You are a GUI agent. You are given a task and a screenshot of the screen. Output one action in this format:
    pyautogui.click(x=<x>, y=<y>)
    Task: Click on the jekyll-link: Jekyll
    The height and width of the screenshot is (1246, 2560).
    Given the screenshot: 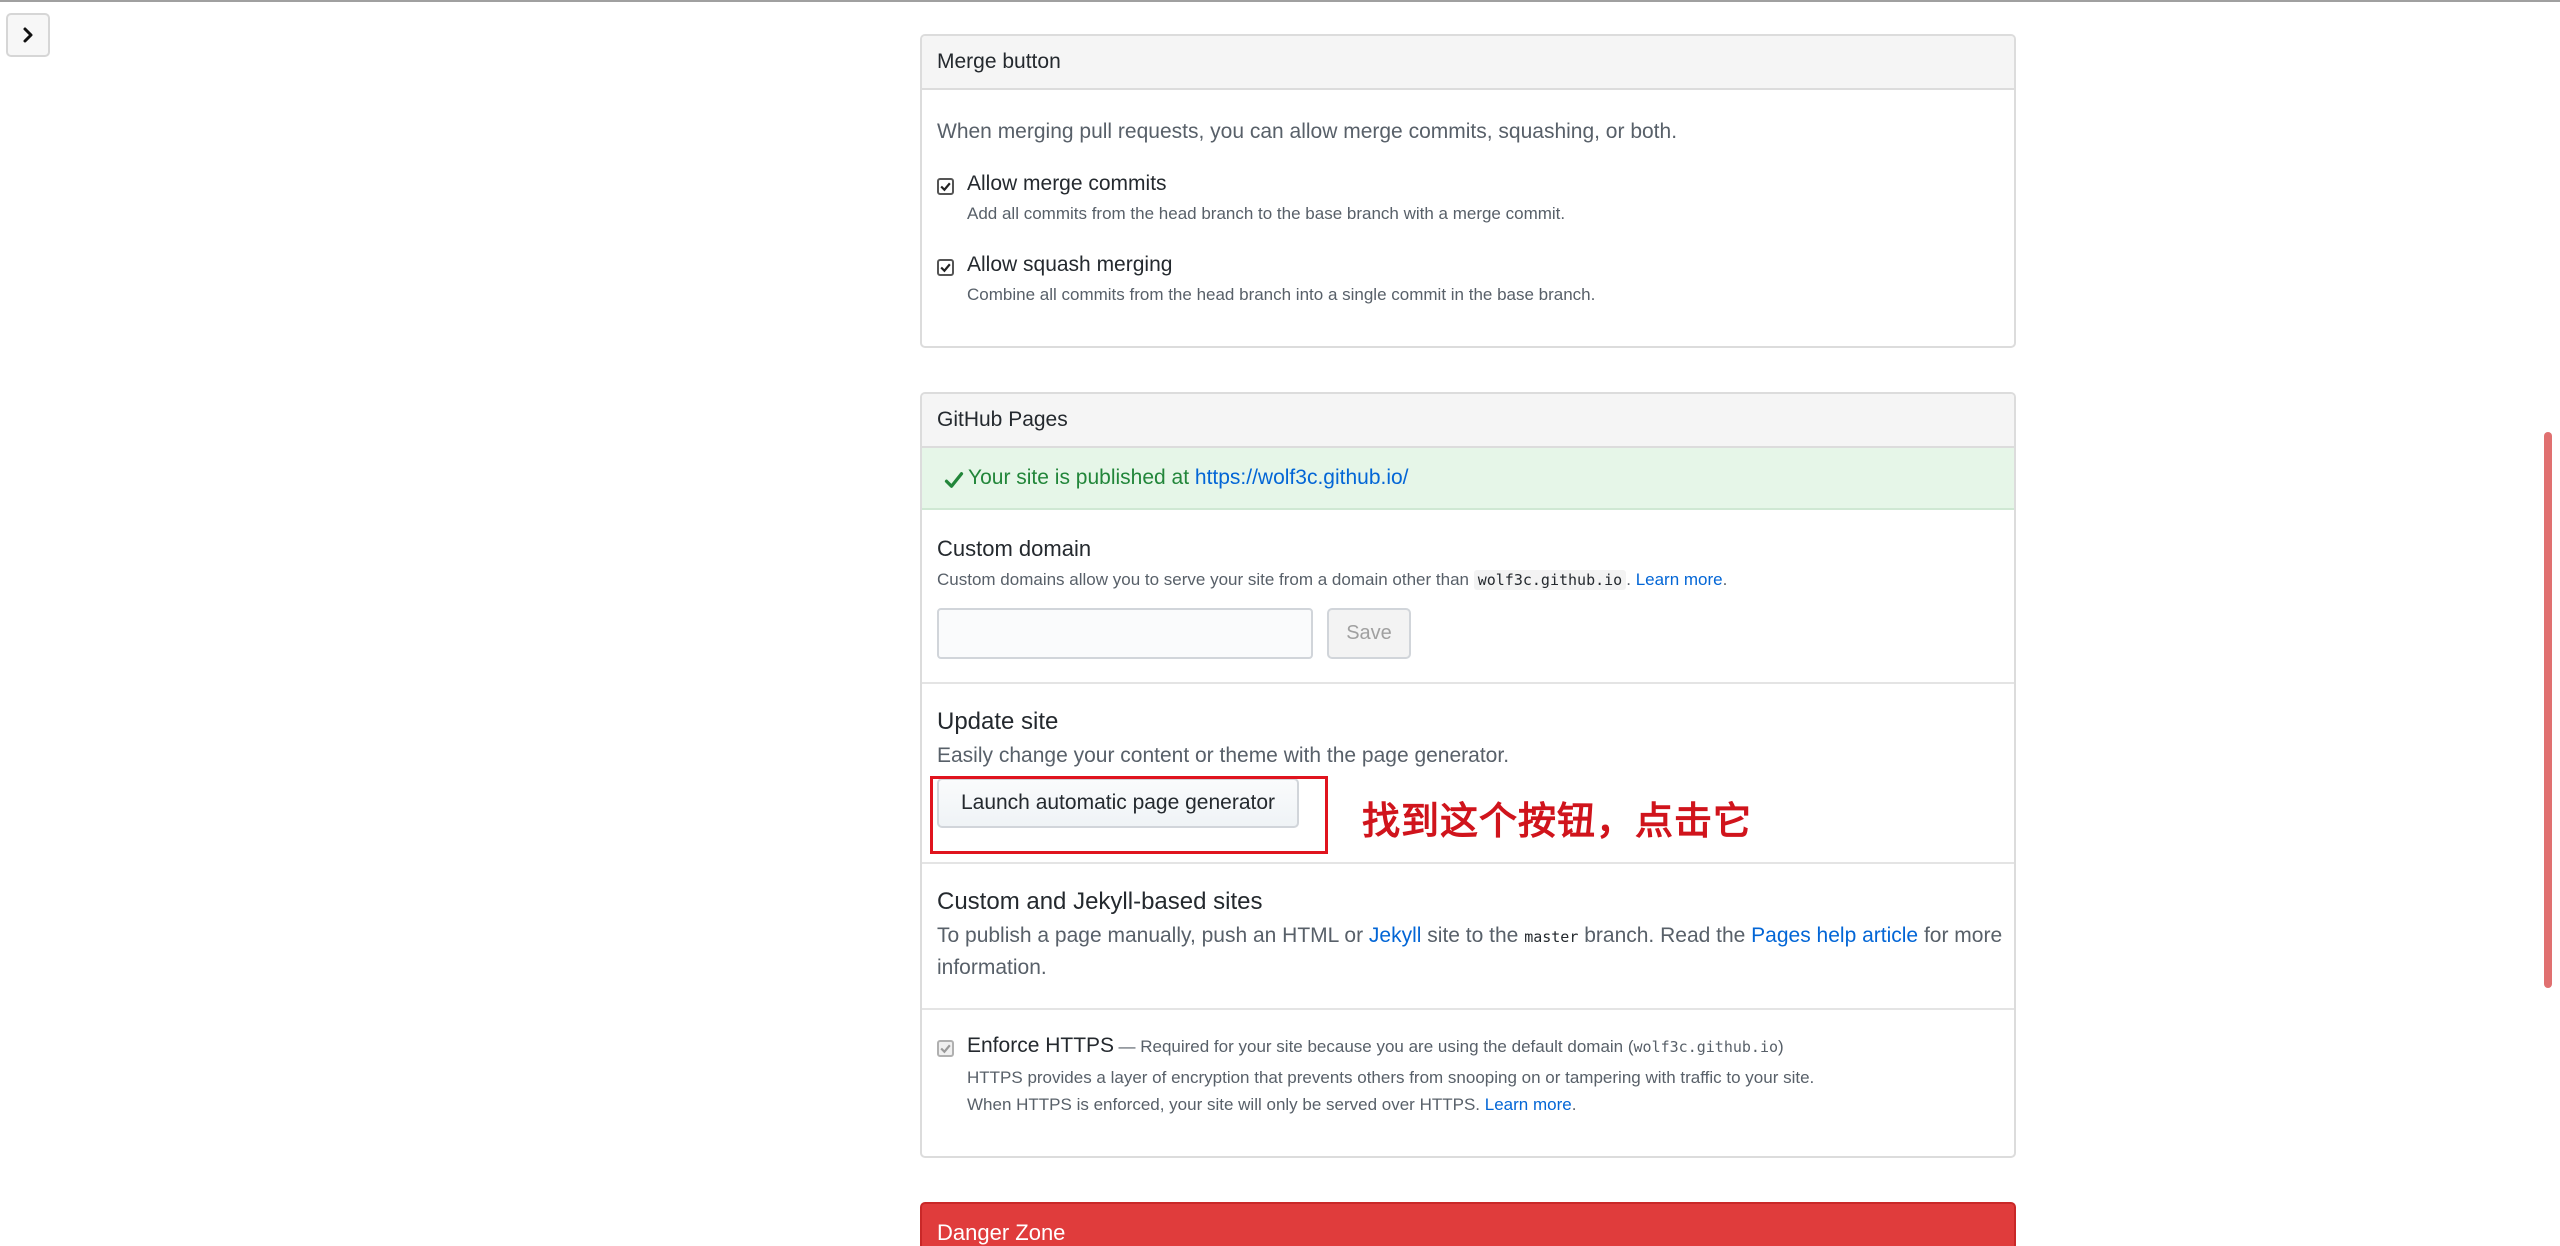 What is the action you would take?
    pyautogui.click(x=1395, y=935)
    